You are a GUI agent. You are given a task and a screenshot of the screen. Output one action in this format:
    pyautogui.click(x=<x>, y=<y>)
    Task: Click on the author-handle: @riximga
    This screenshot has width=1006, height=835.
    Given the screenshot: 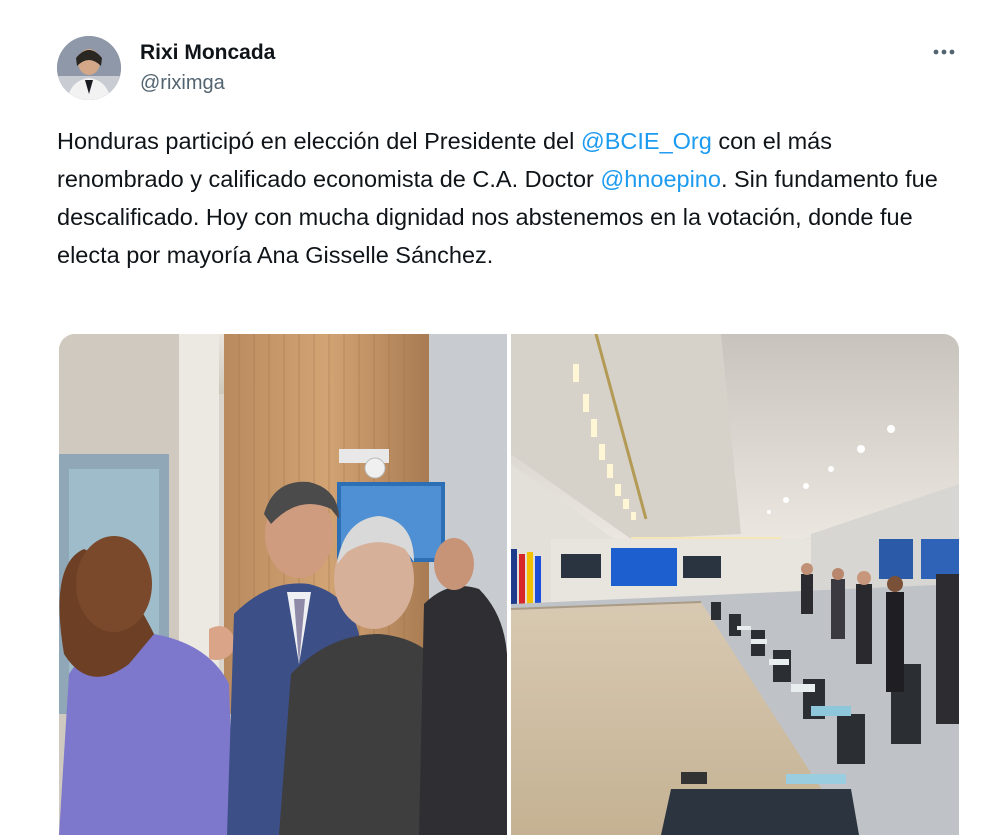 What is the action you would take?
    pyautogui.click(x=207, y=83)
    